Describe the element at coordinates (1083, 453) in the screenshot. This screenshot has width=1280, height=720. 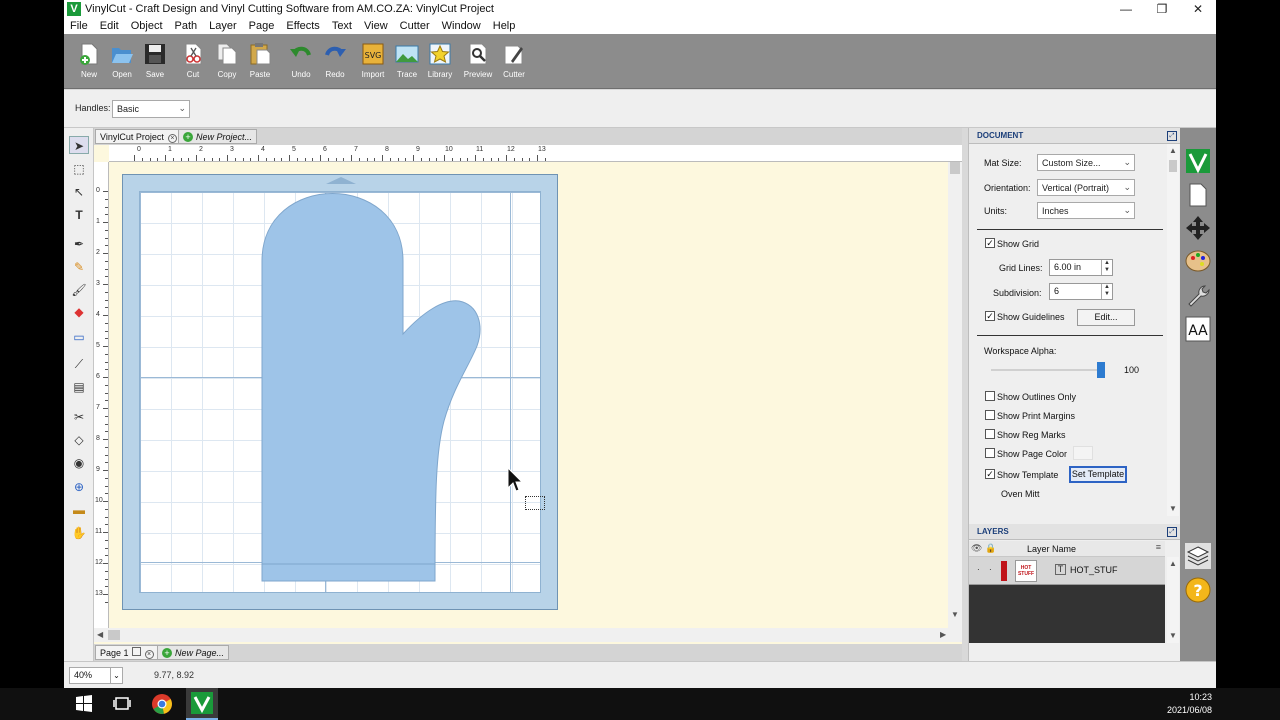
I see `page-color-swatch` at that location.